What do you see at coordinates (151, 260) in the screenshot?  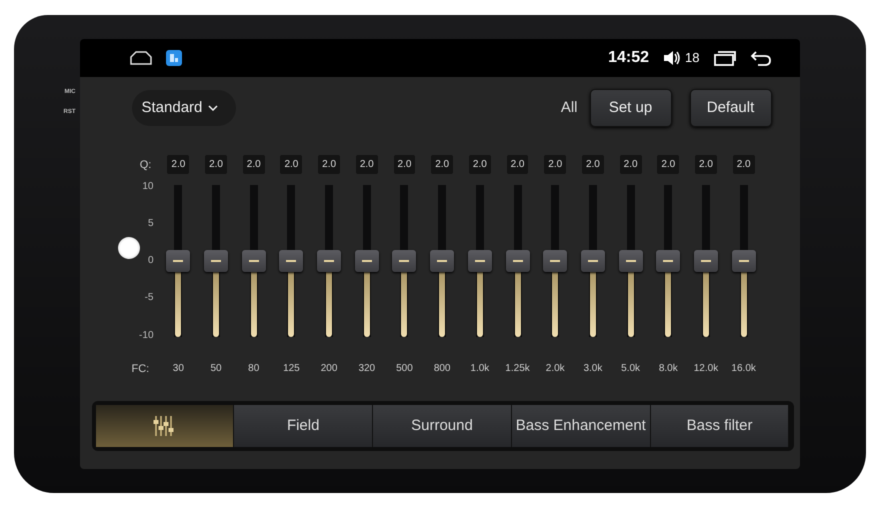 I see `scale-label: 0` at bounding box center [151, 260].